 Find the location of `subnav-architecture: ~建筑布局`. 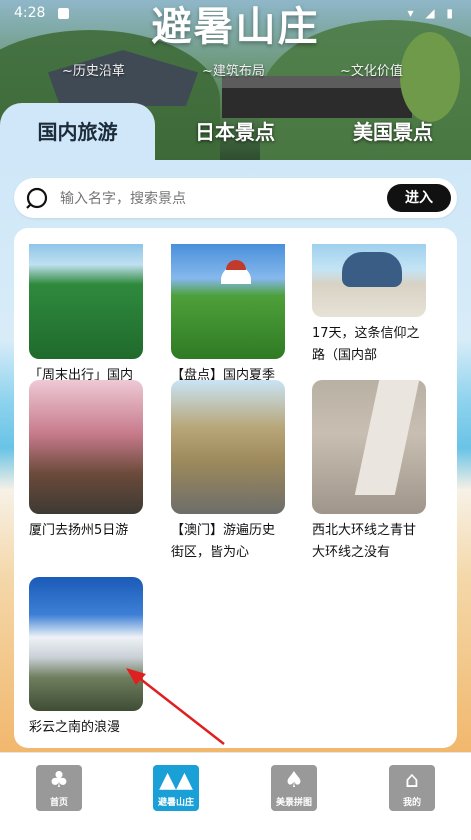

subnav-architecture: ~建筑布局 is located at coordinates (233, 69).